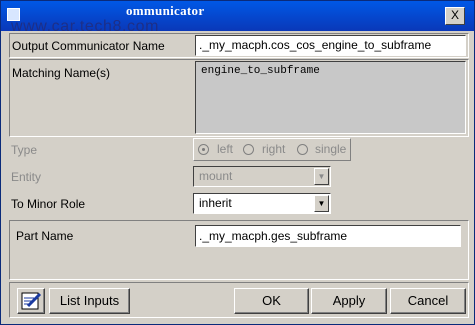  What do you see at coordinates (328, 236) in the screenshot?
I see `part-name-input: ._my_macph.ges_subframe` at bounding box center [328, 236].